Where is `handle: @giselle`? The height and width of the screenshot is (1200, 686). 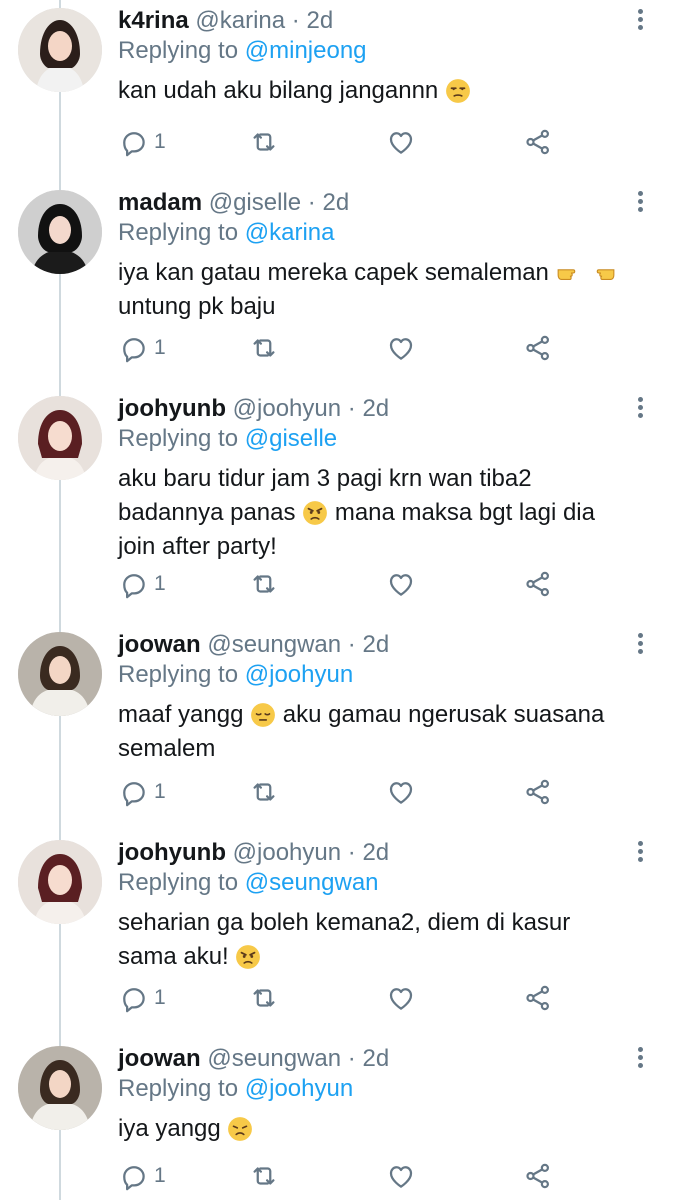 handle: @giselle is located at coordinates (255, 202).